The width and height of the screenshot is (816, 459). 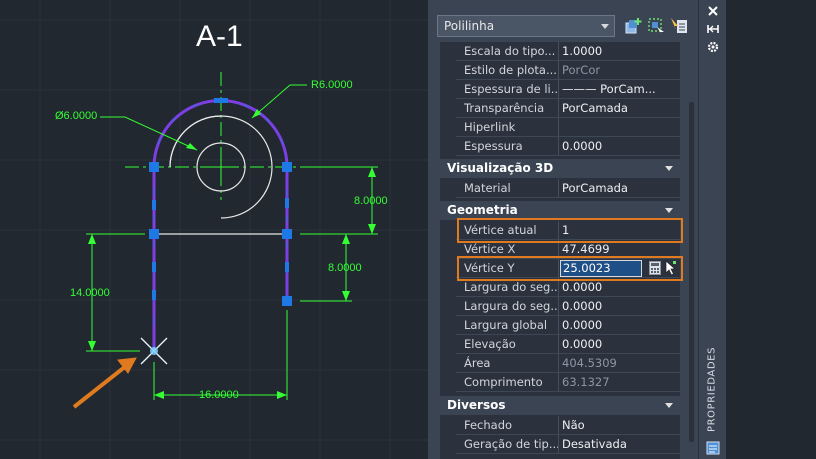 I want to click on property-value: 63.1327, so click(x=586, y=382).